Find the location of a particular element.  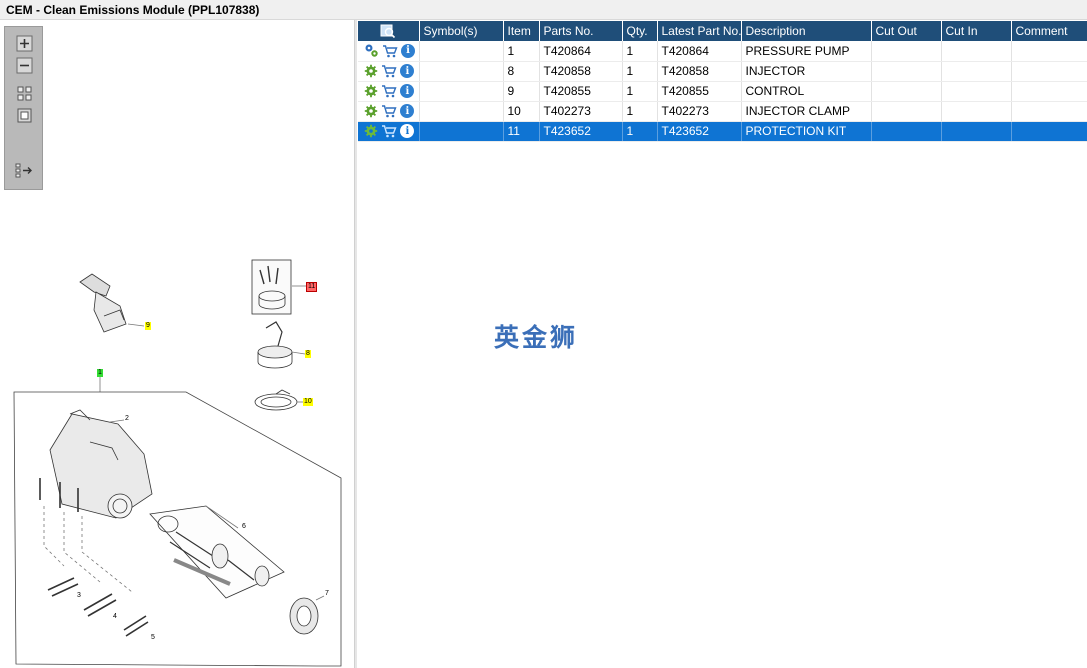

fit-page-icon is located at coordinates (24, 115).